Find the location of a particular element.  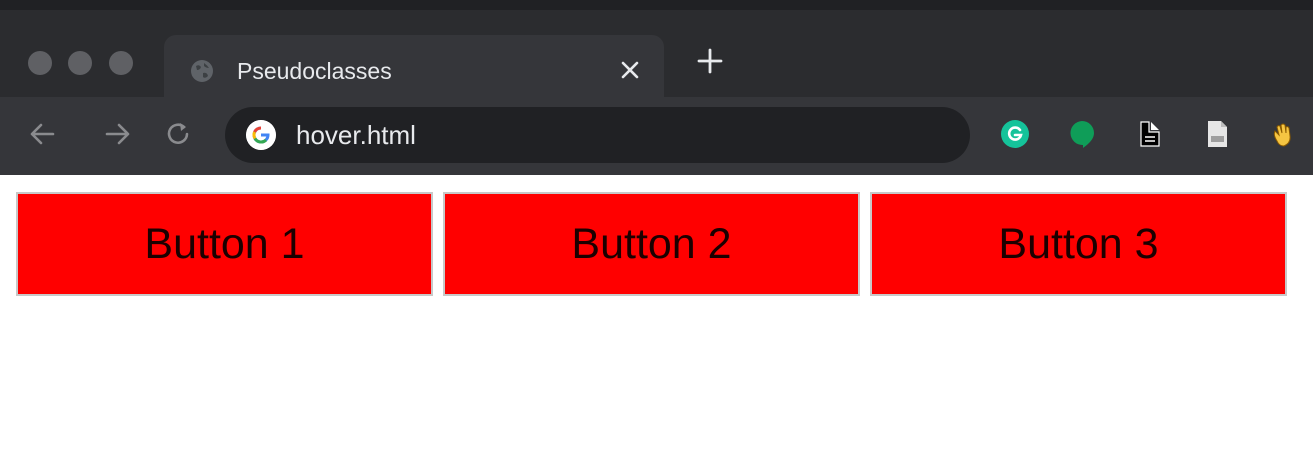

tab-title: Pseudoclasses is located at coordinates (314, 71).